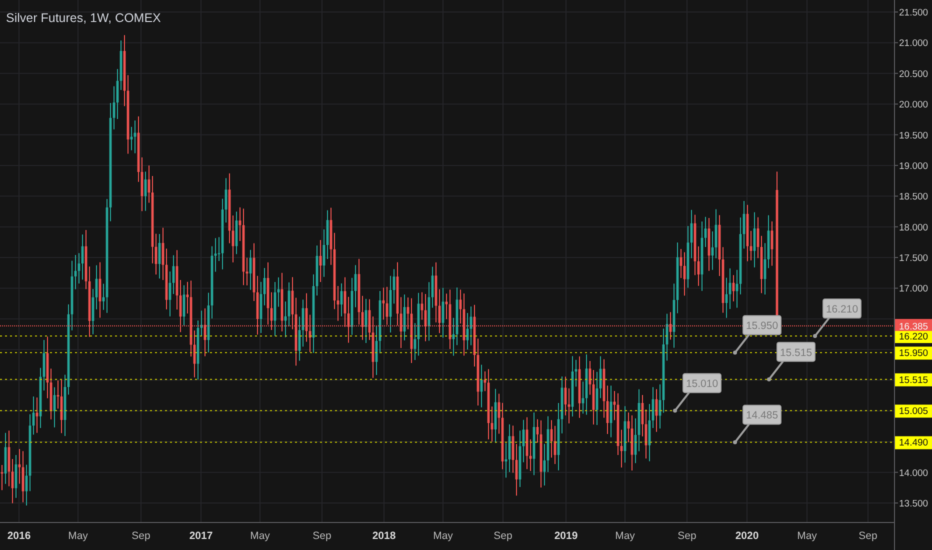 Image resolution: width=932 pixels, height=550 pixels. I want to click on price-axis-label: 17.500, so click(913, 258).